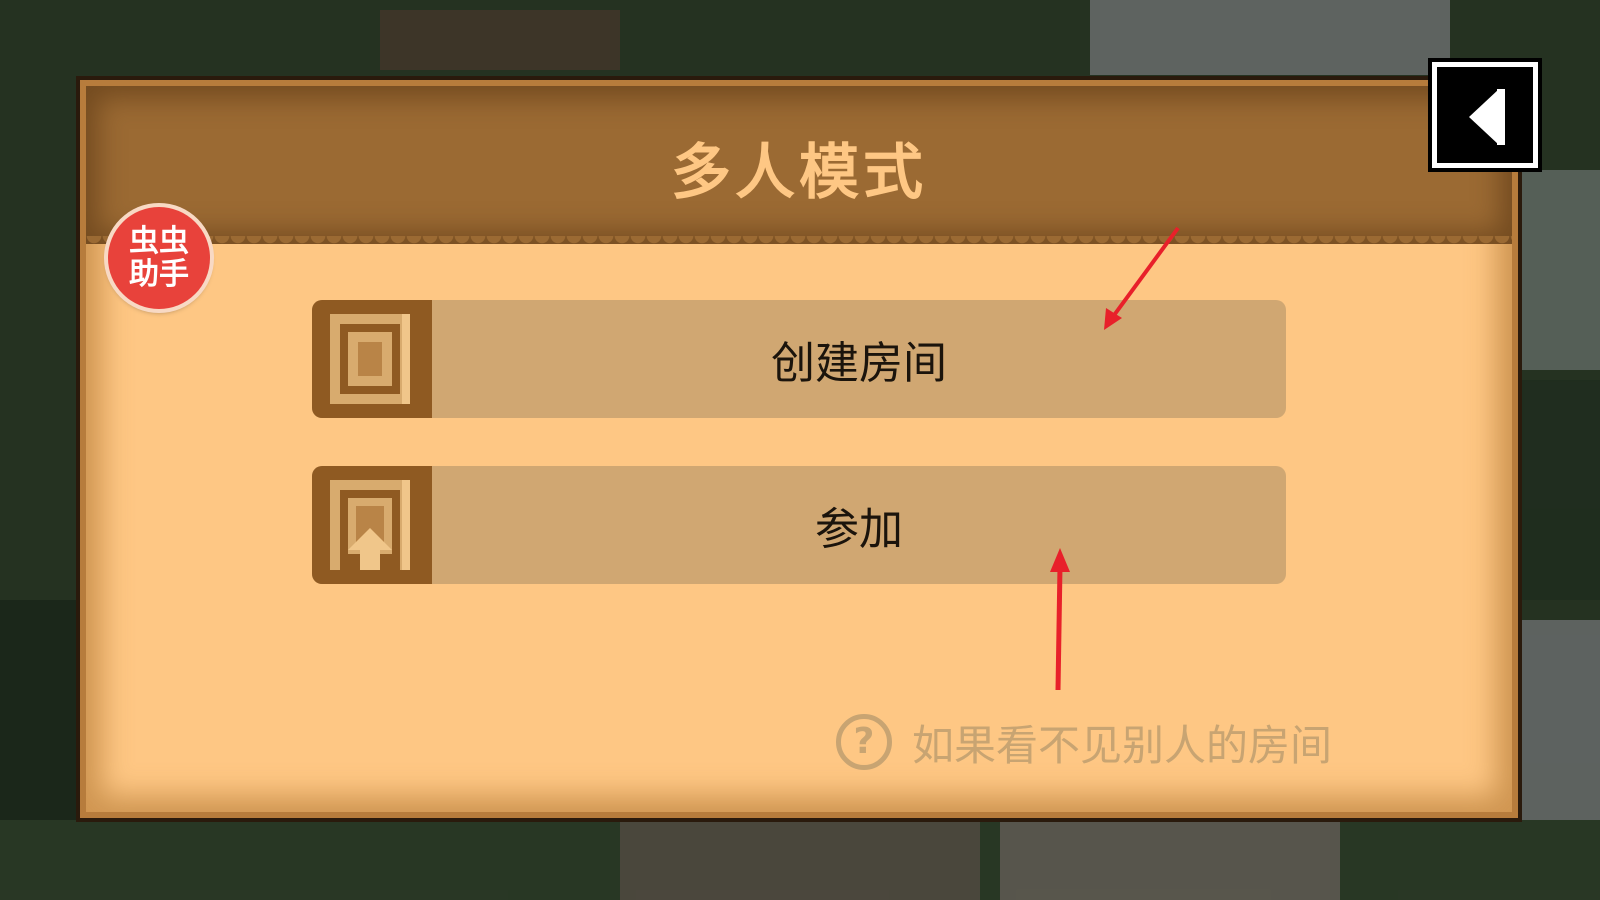 The image size is (1600, 900). Describe the element at coordinates (1060, 619) in the screenshot. I see `arrow-to-join` at that location.